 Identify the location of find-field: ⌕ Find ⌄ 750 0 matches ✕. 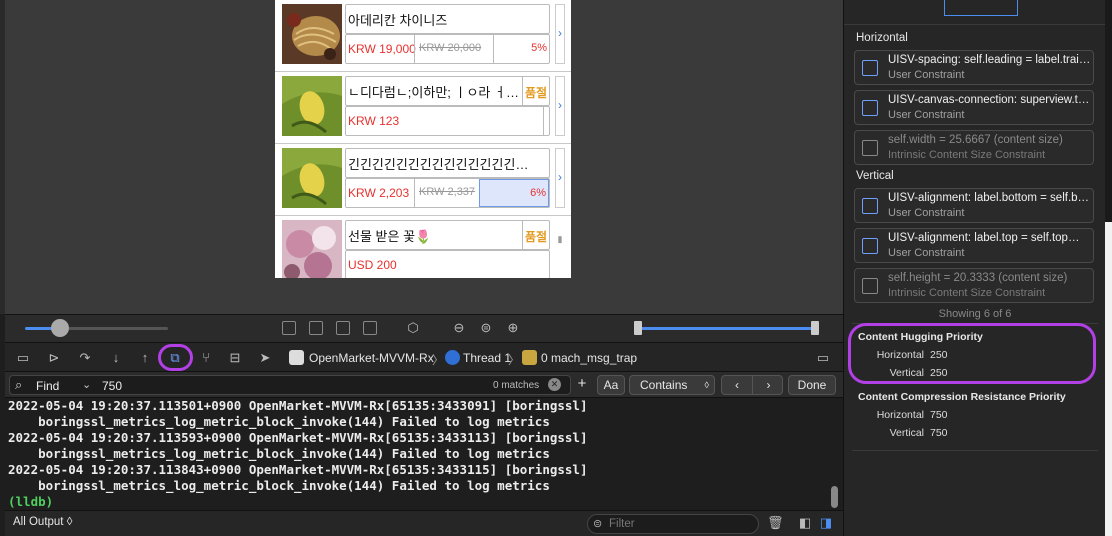
(290, 385).